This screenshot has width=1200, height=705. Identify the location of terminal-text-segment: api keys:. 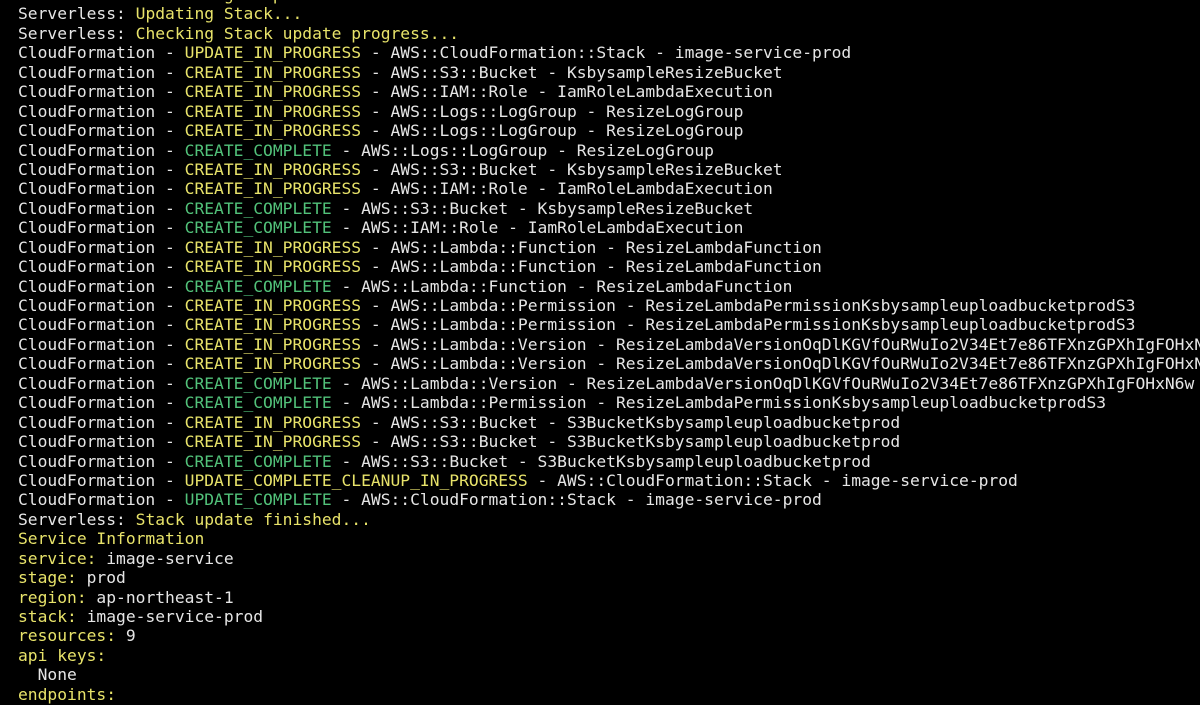
(62, 655).